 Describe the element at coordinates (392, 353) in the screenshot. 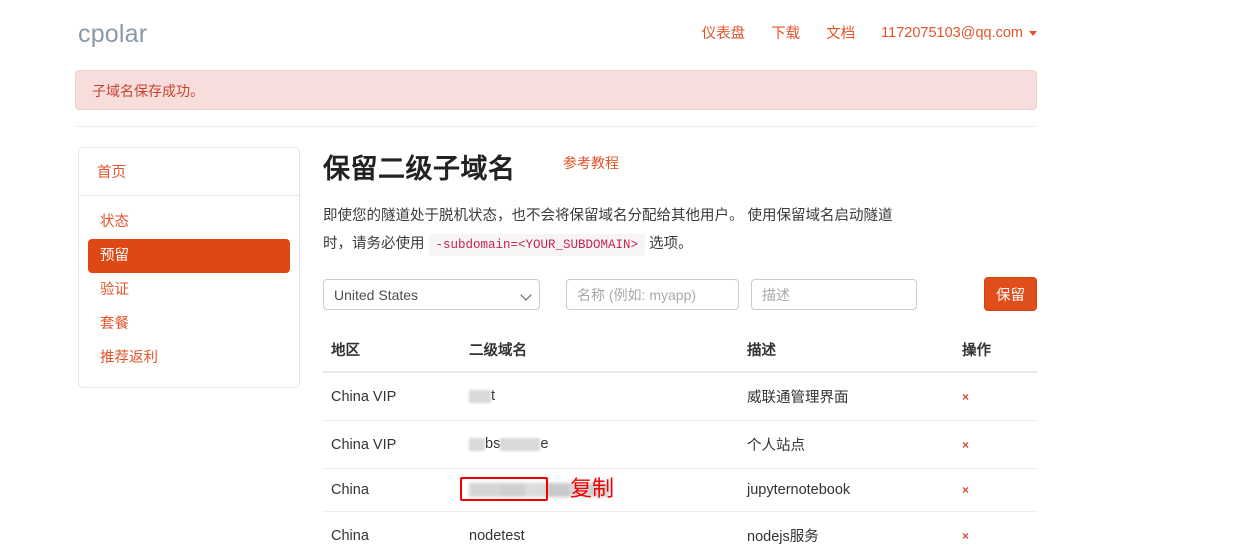

I see `column-header-region: 地区` at that location.